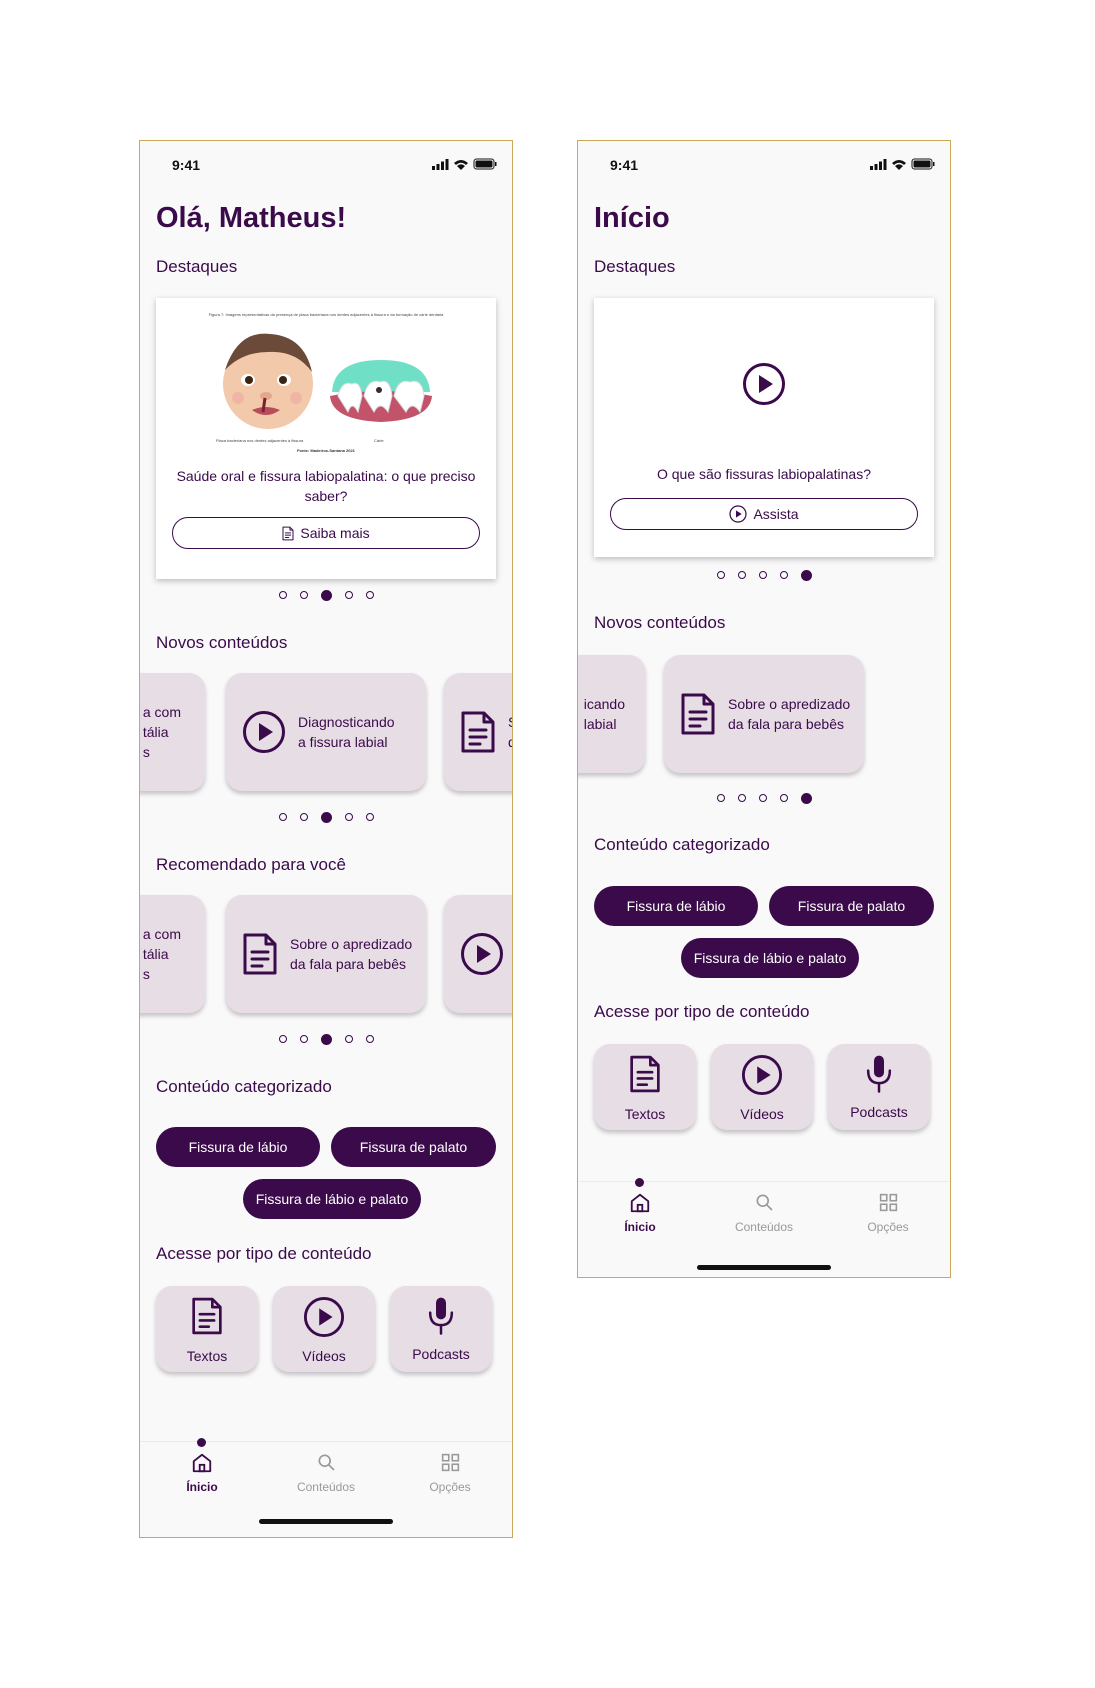 This screenshot has height=1688, width=1095. I want to click on card-text-line: labial, so click(600, 724).